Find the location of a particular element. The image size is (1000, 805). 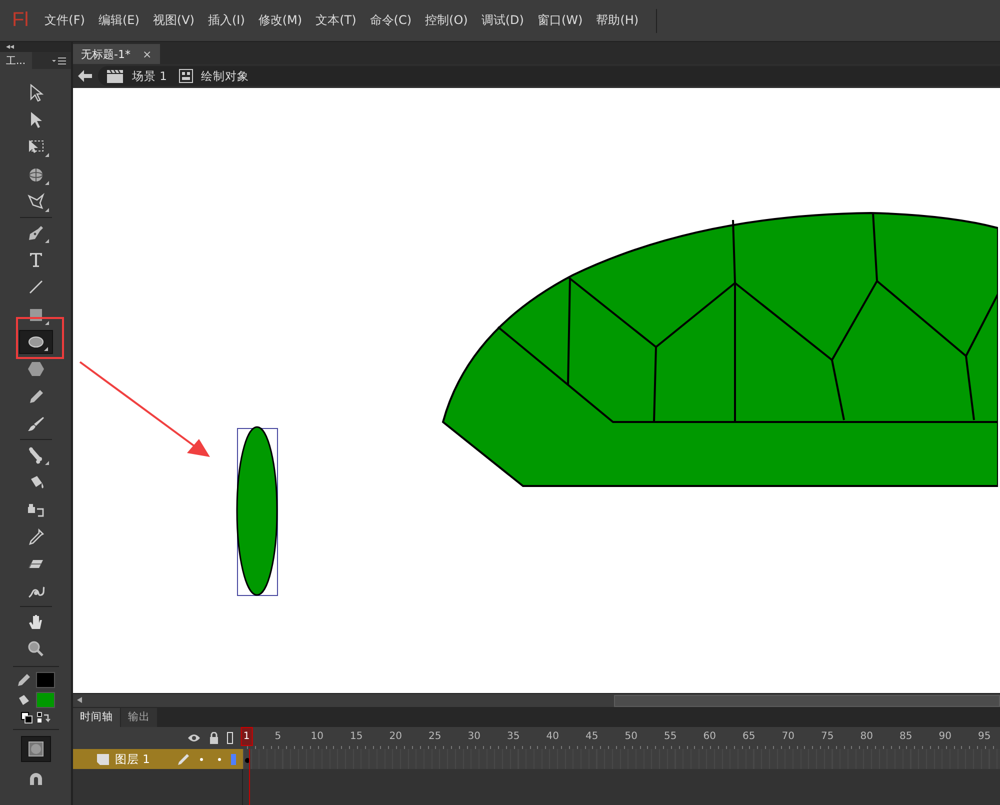

oval-tool is located at coordinates (35, 342).